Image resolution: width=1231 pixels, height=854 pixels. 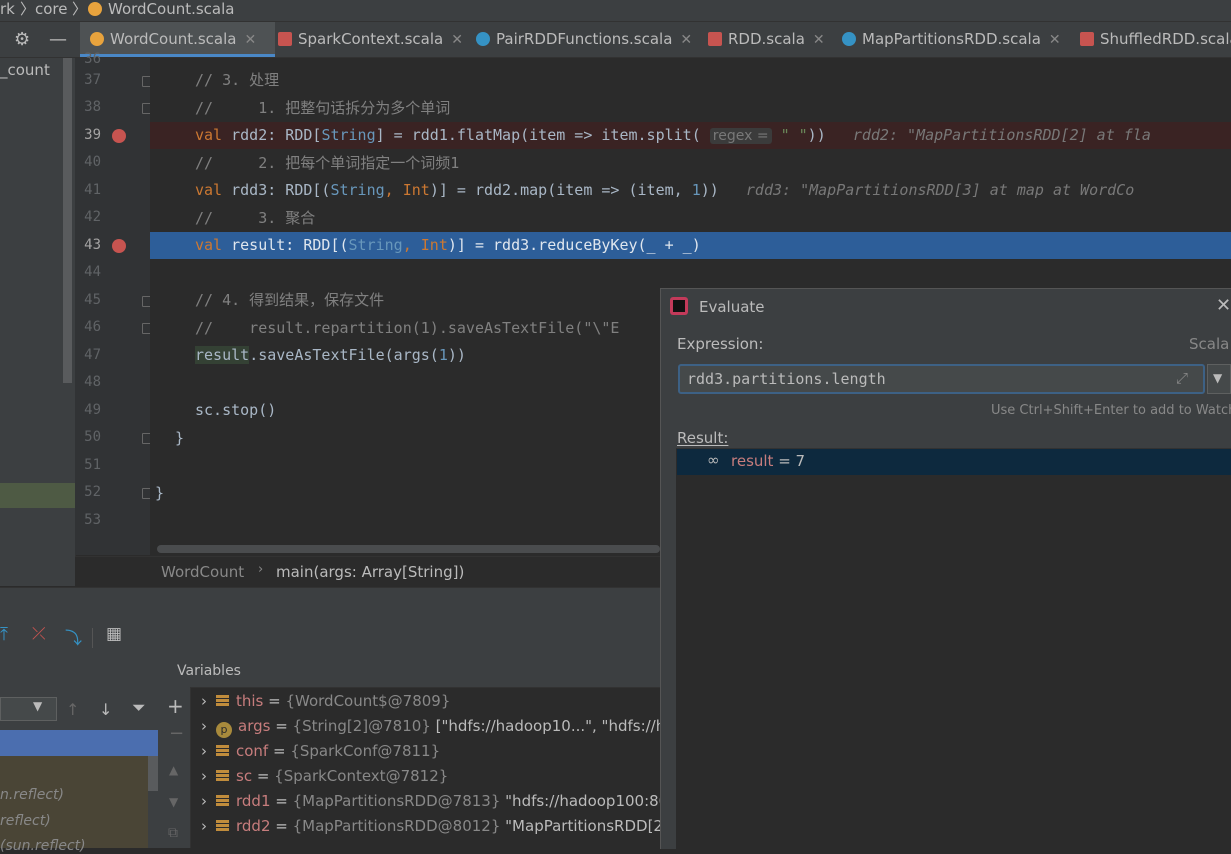 I want to click on tab-shuffledrdd: ShuffledRDD.scala, so click(x=1155, y=39).